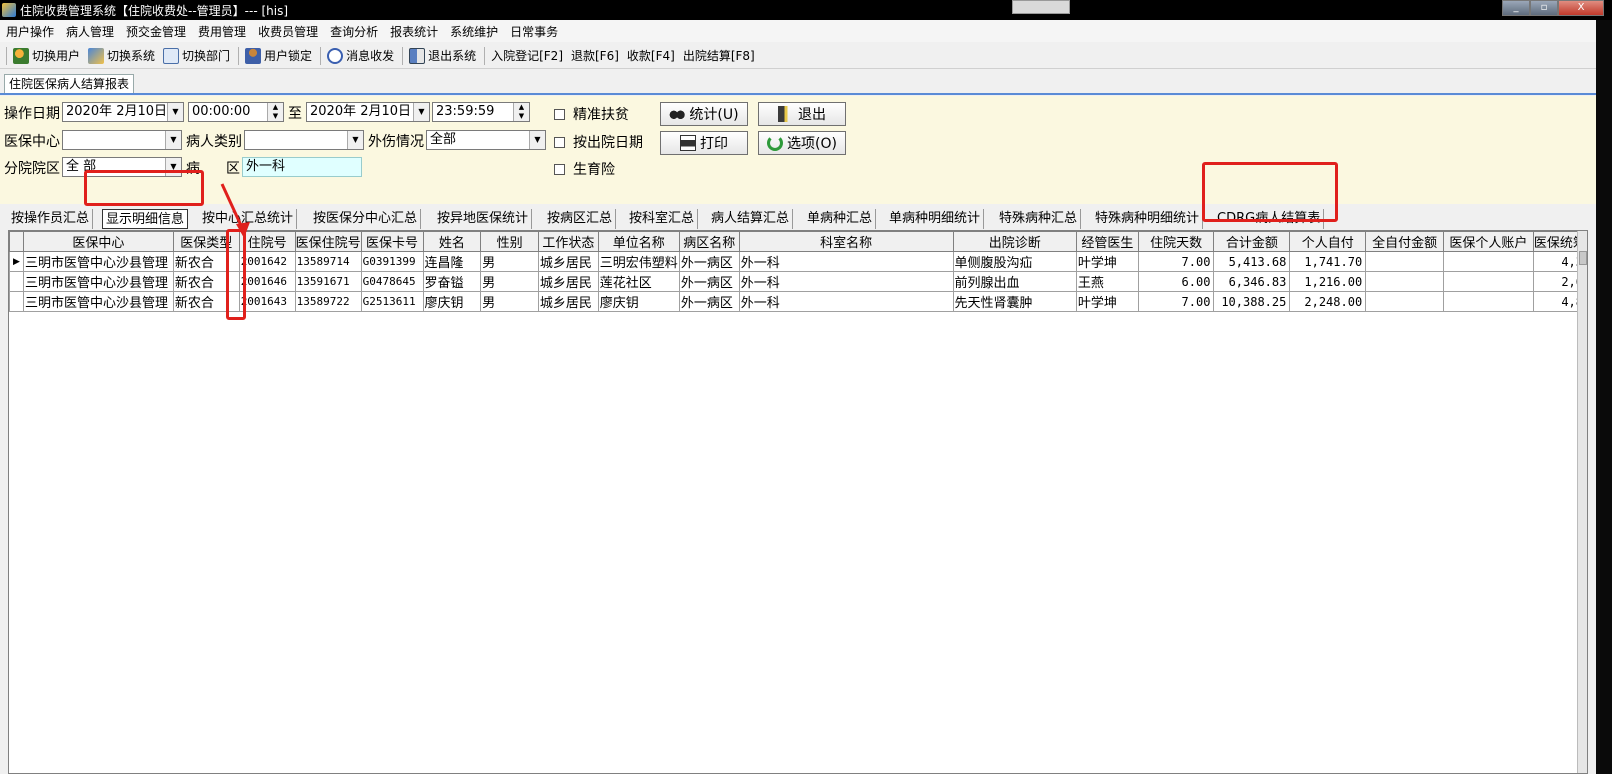  What do you see at coordinates (591, 114) in the screenshot?
I see `poverty-checkbox: 精准扶贫` at bounding box center [591, 114].